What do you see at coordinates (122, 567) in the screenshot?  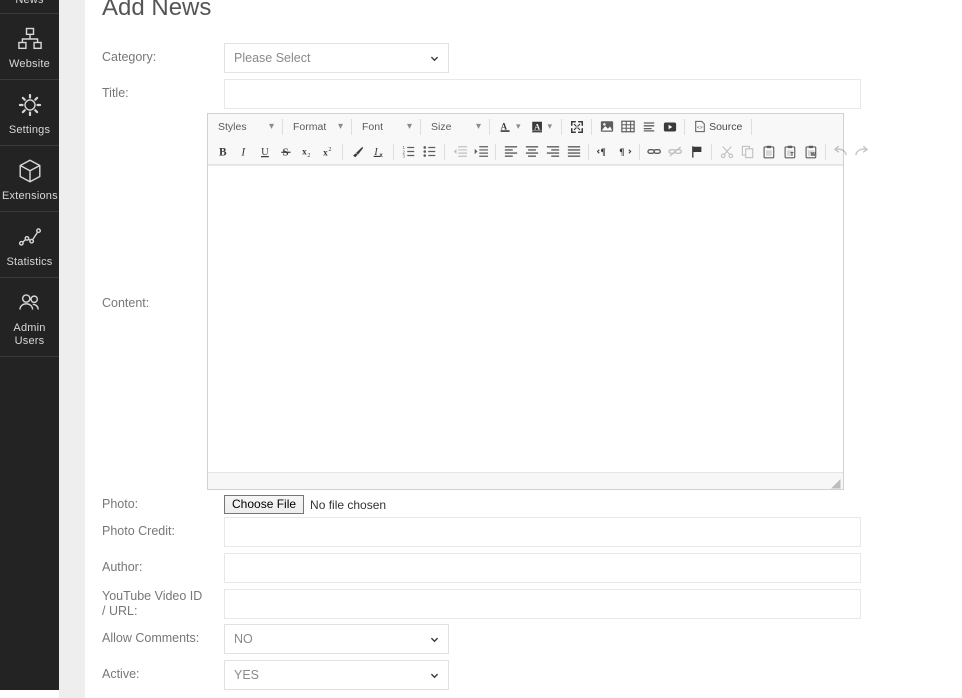 I see `author-label: Author:` at bounding box center [122, 567].